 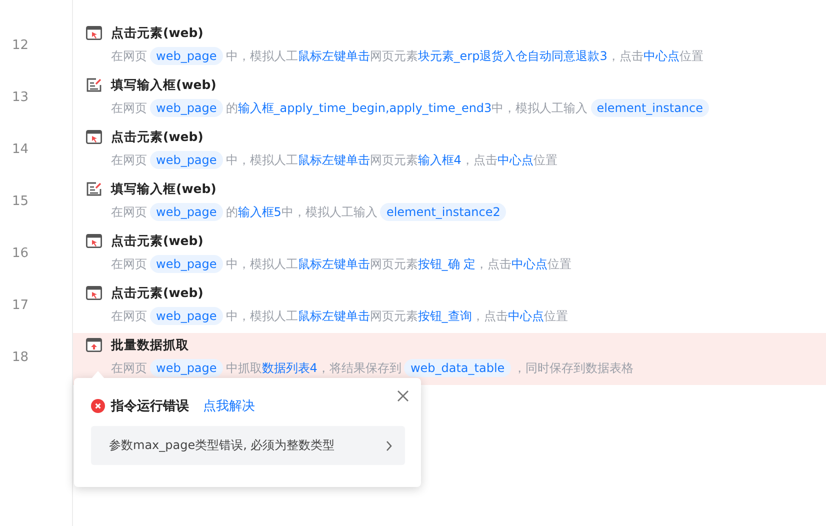 I want to click on step-row: 点击元素(web) 在网页 web_page 中，模拟人工鼠标左键单击网页元素按钮_确 定，点击中心点位置, so click(x=449, y=255).